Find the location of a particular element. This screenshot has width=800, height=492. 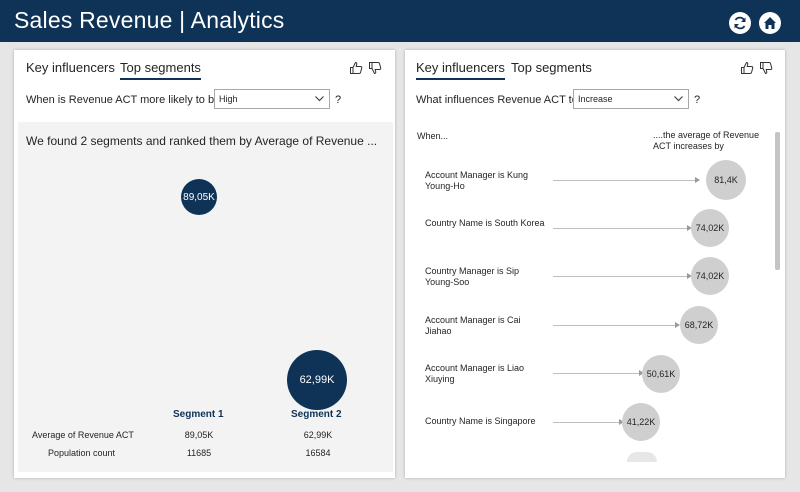

cell-seg1-average: 89,05K is located at coordinates (199, 435).